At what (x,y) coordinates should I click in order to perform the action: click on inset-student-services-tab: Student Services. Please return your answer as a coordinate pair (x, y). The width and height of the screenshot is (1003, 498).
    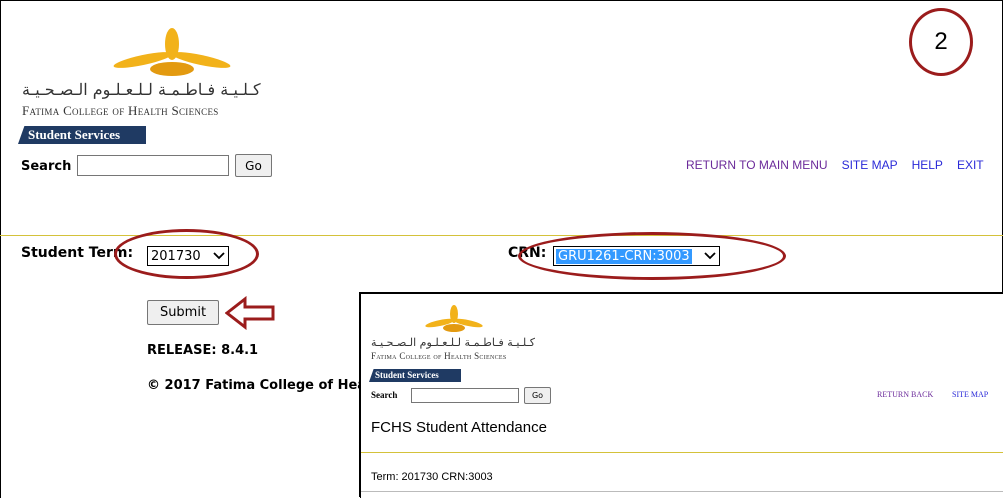
    Looking at the image, I should click on (415, 375).